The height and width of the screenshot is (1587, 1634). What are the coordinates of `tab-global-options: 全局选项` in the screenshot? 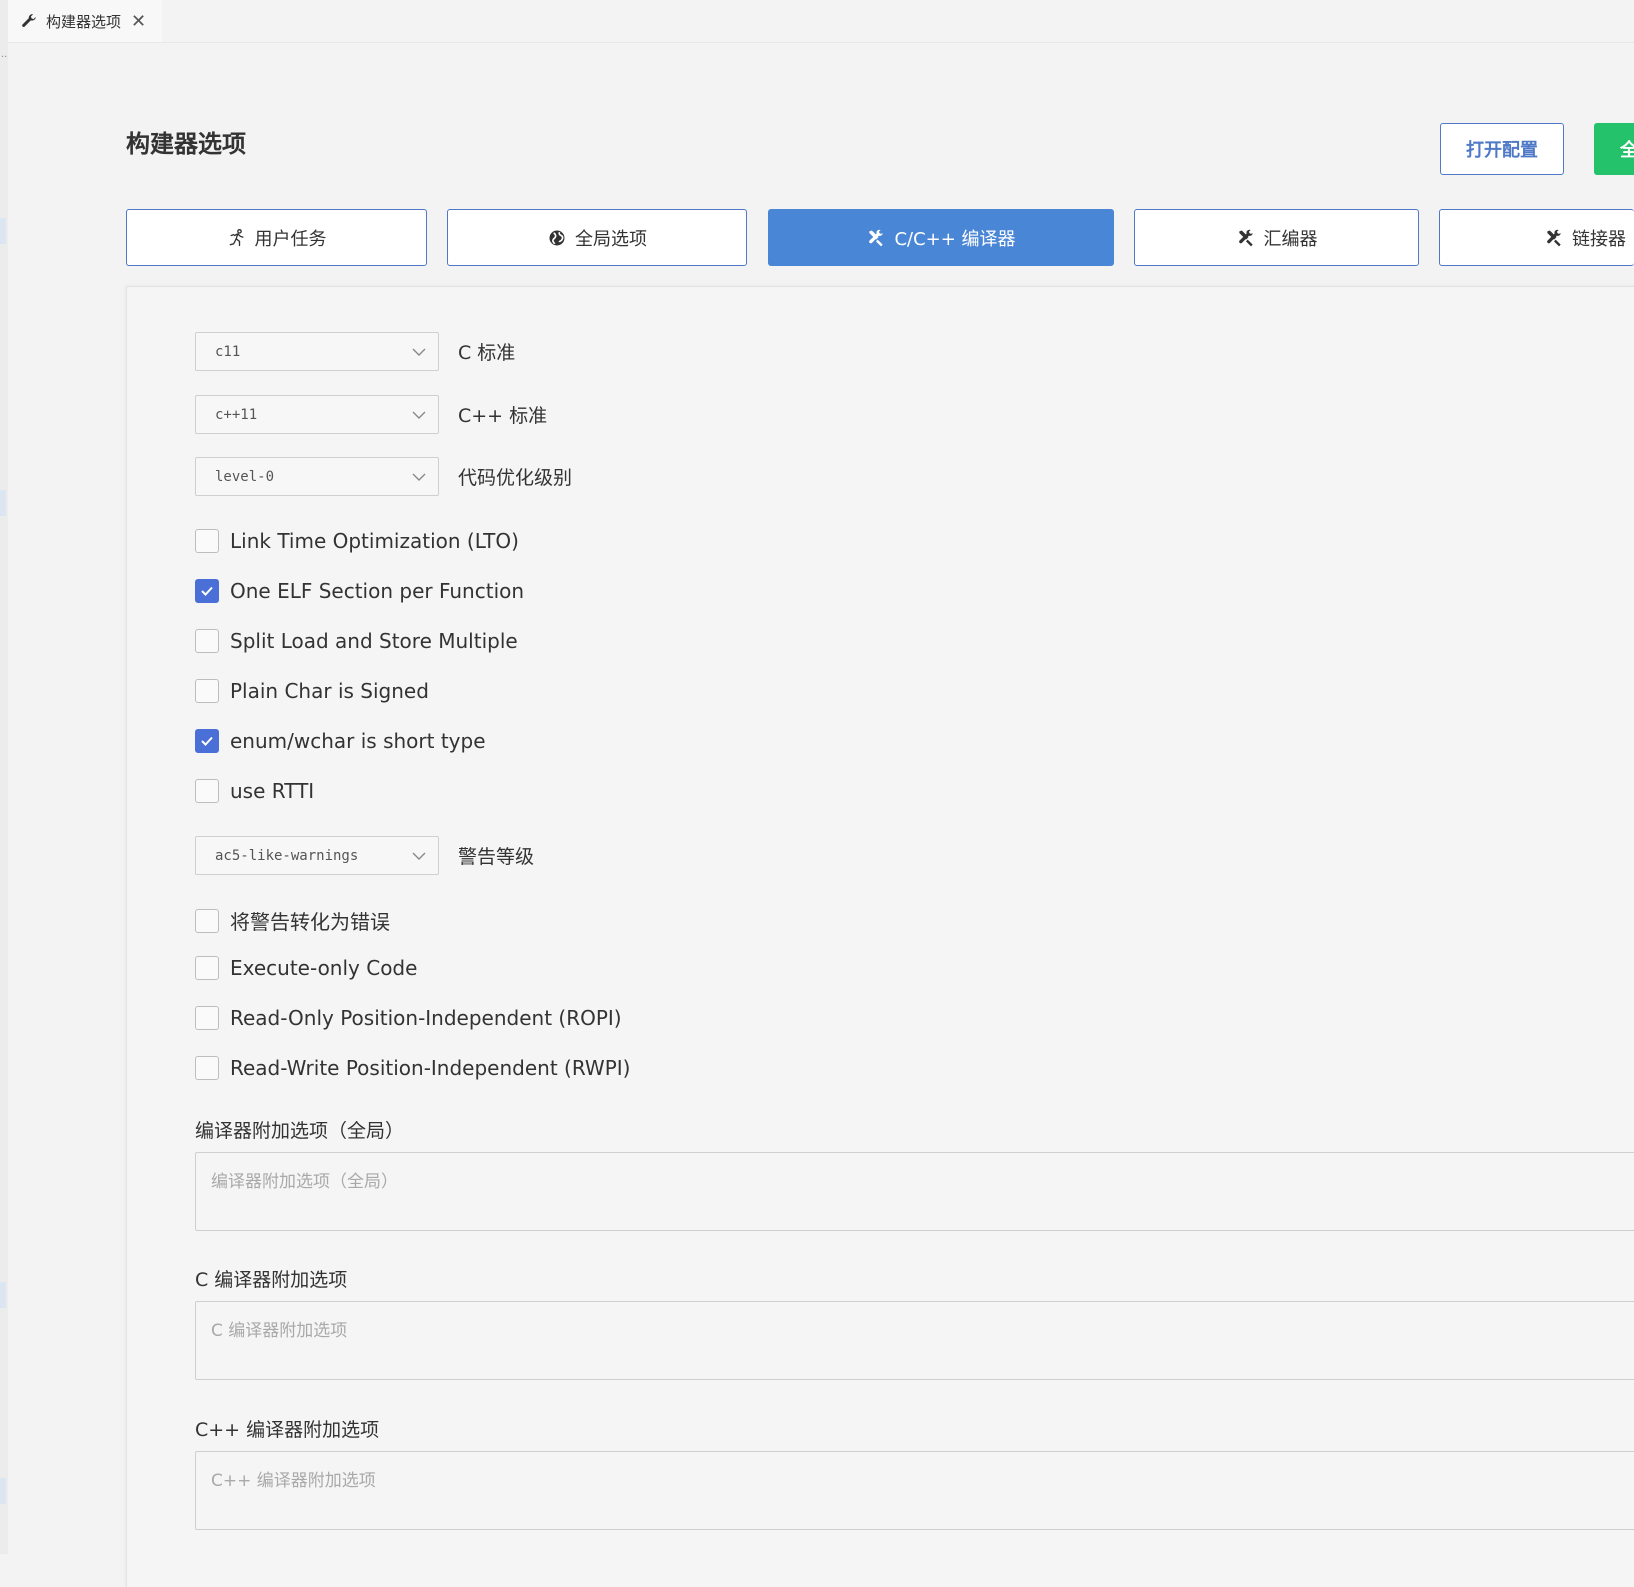 It's located at (597, 237).